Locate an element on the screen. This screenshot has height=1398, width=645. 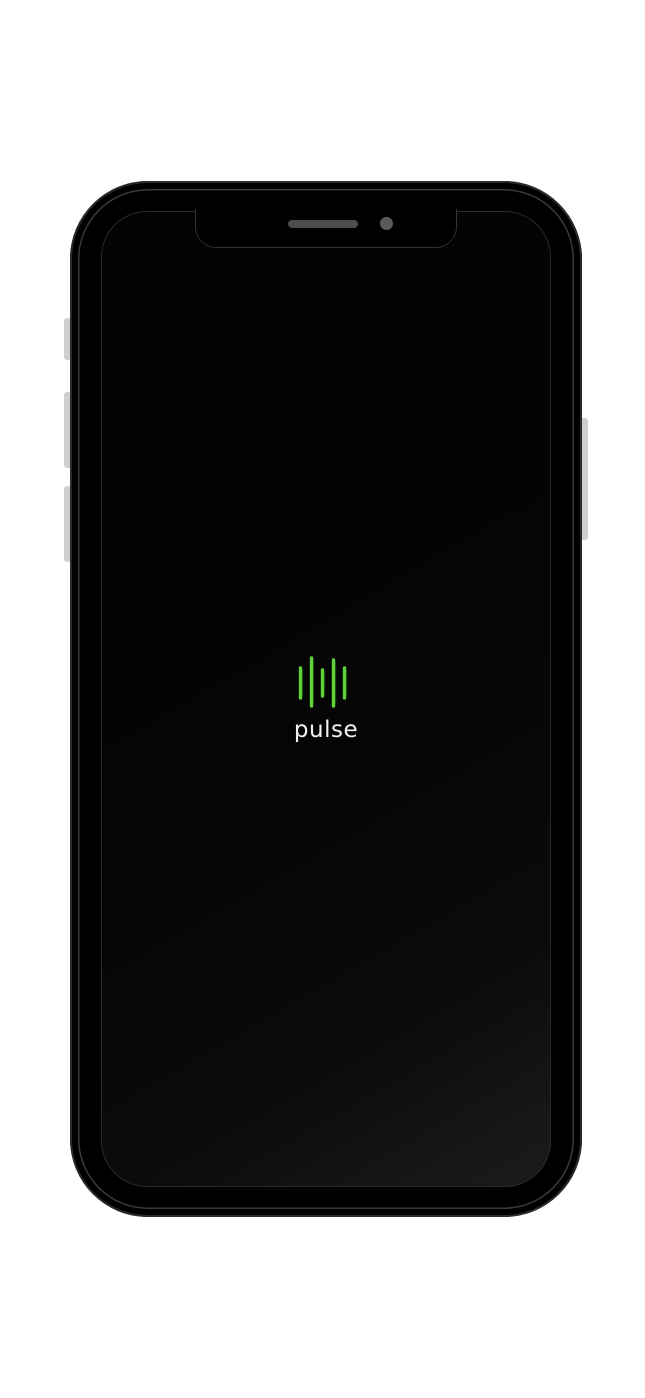
waveform-bars-icon is located at coordinates (323, 682).